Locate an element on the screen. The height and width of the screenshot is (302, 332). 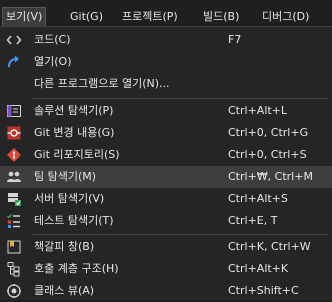
git-changes-icon is located at coordinates (14, 133).